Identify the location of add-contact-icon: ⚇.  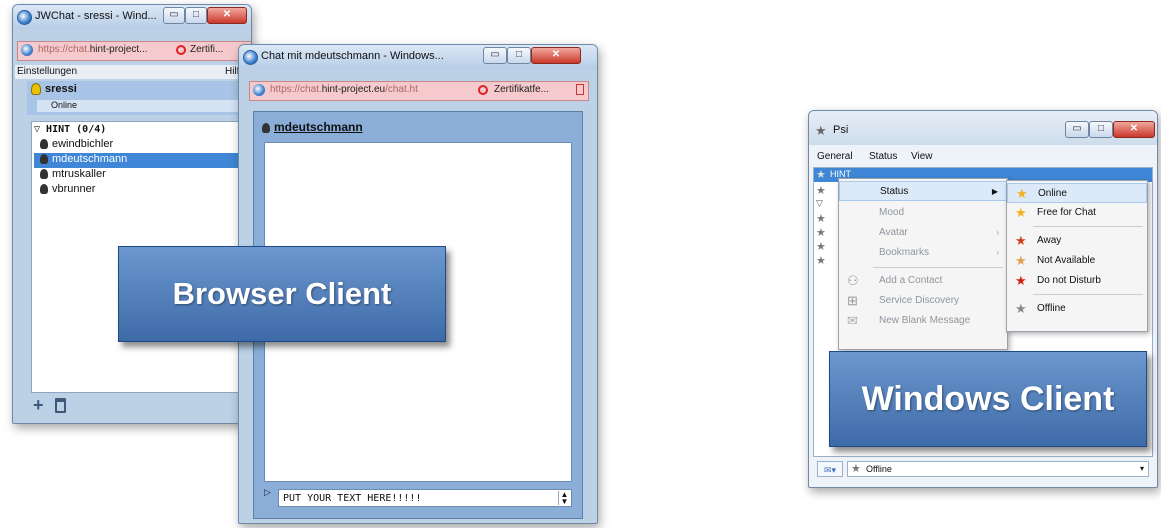
(853, 280).